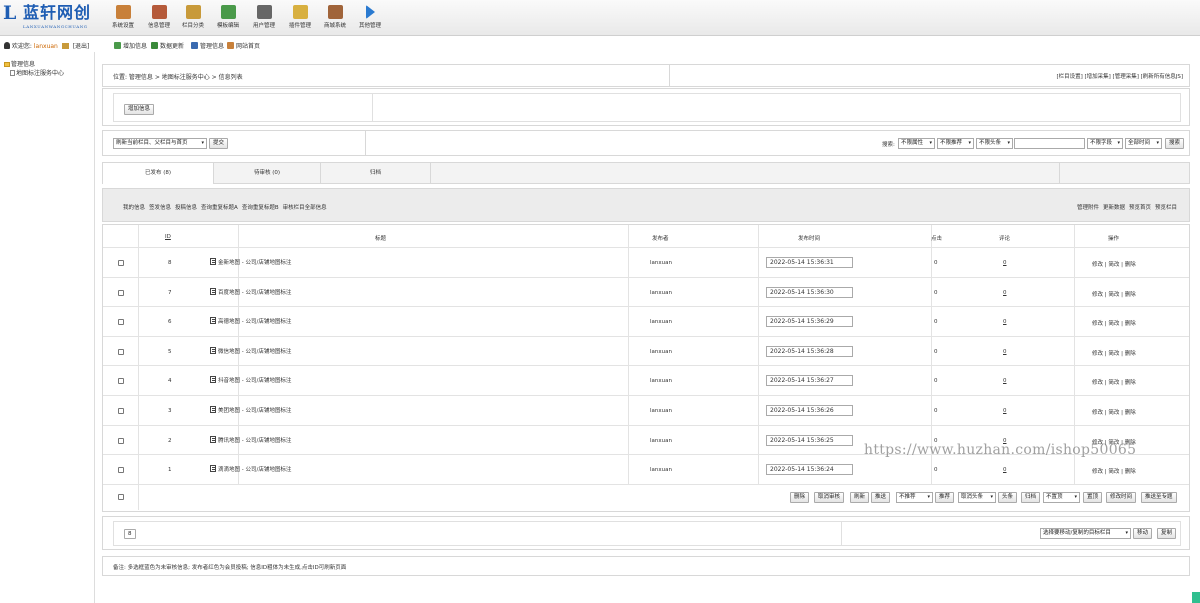 This screenshot has width=1200, height=603. Describe the element at coordinates (159, 19) in the screenshot. I see `nav-item-document: 信息管理` at that location.